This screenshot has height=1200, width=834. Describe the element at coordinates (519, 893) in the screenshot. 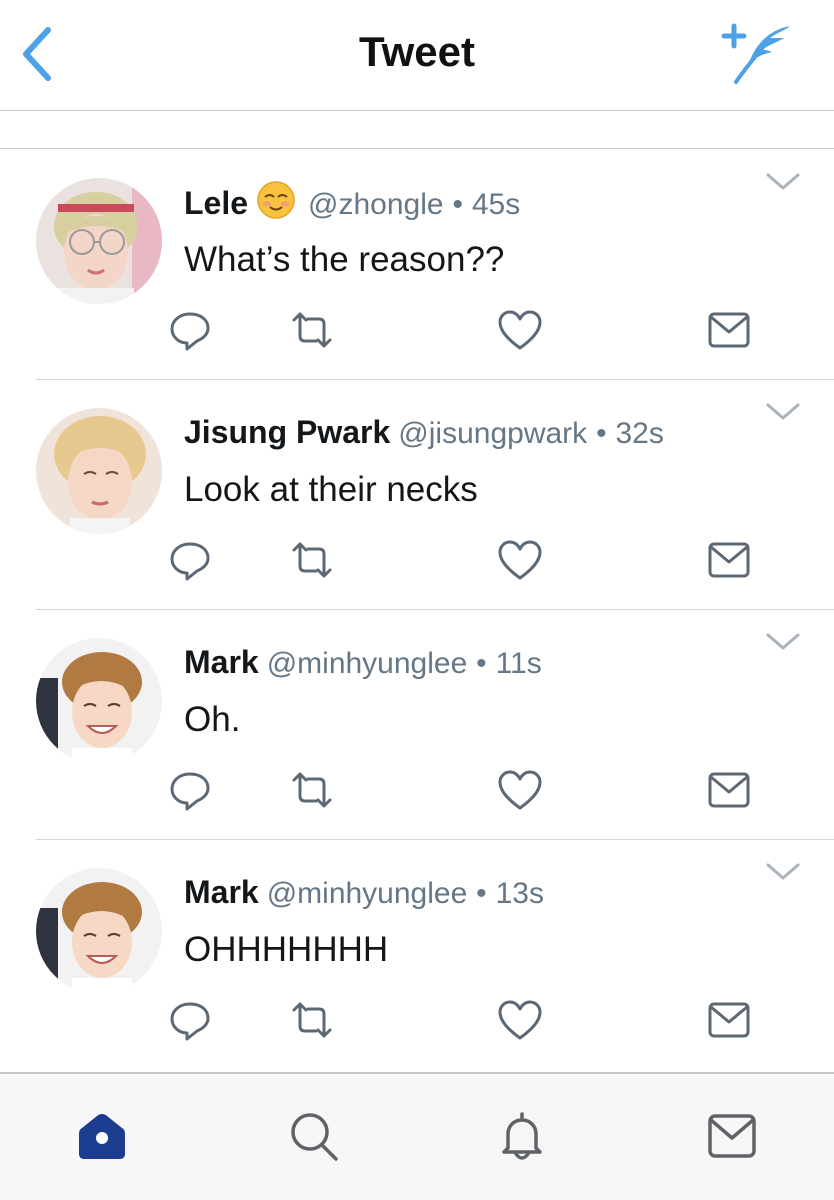

I see `timestamp: 13s` at that location.